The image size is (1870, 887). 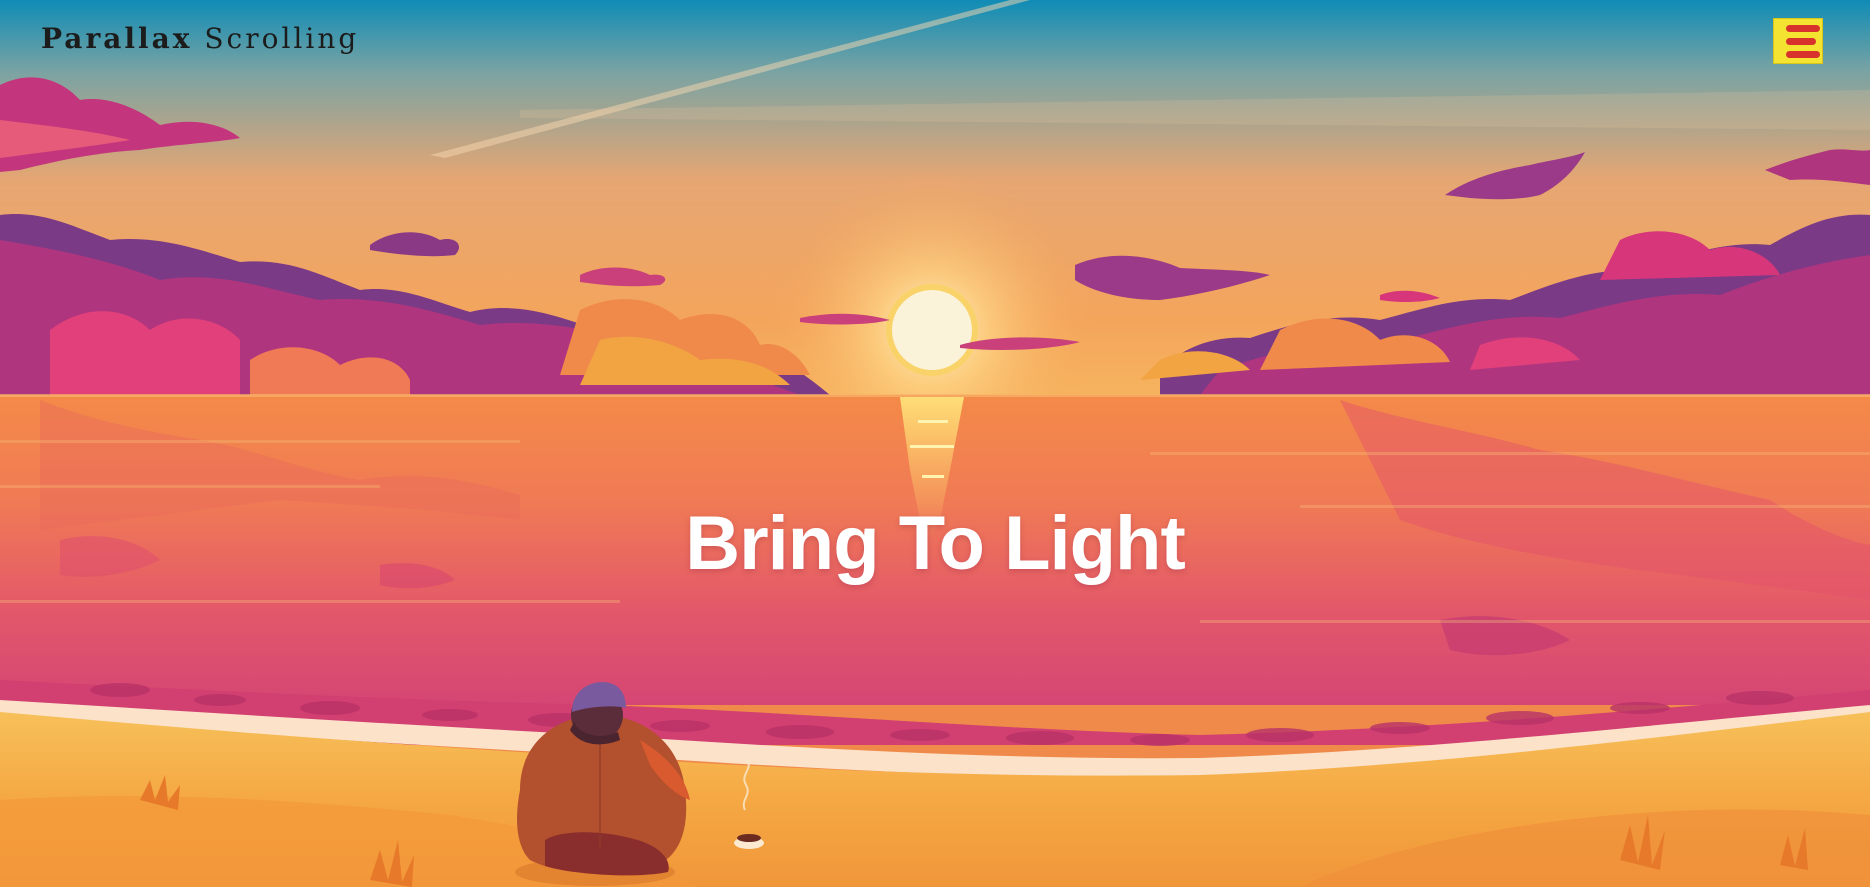 What do you see at coordinates (117, 38) in the screenshot?
I see `logo-strong-text: Parallax` at bounding box center [117, 38].